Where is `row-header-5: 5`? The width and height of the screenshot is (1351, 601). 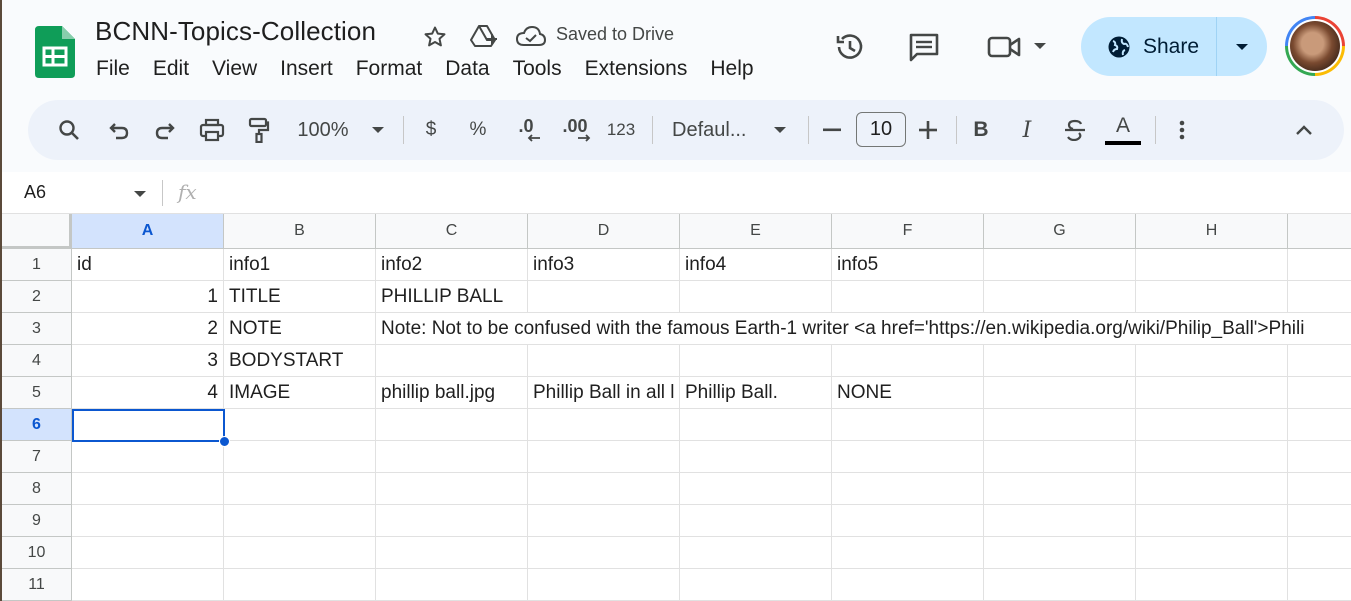 row-header-5: 5 is located at coordinates (37, 393).